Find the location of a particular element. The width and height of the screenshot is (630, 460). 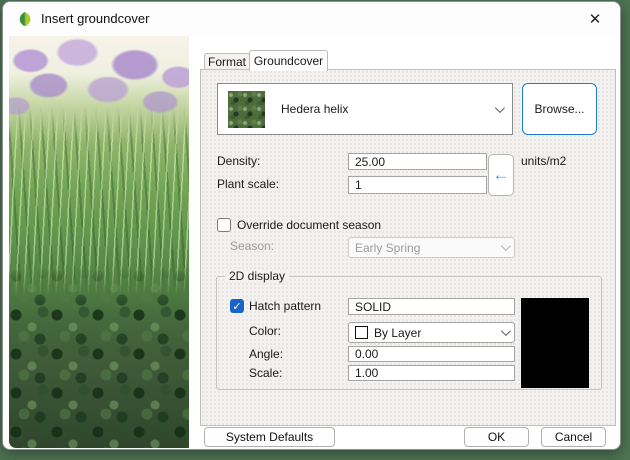

close-icon: ✕ is located at coordinates (595, 19).